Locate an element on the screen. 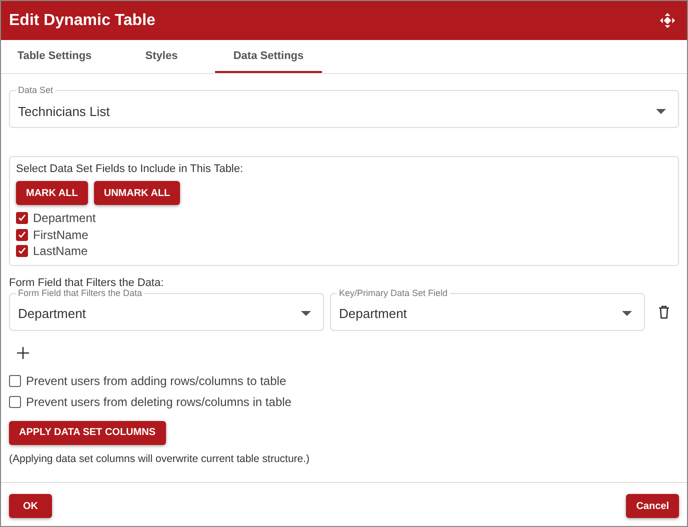  section-label: Form Field that Filters the Data: is located at coordinates (87, 282).